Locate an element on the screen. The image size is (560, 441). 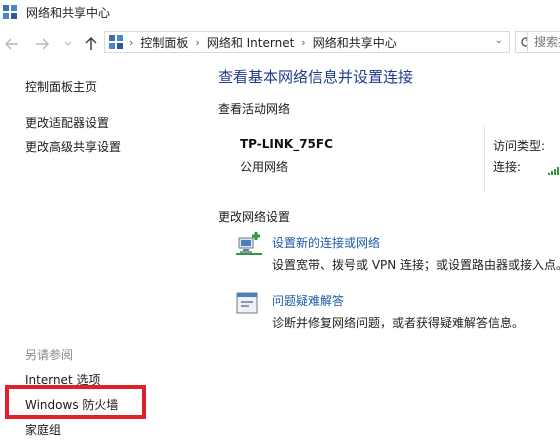
breadcrumb-network-internet: 网络和 Internet is located at coordinates (250, 42).